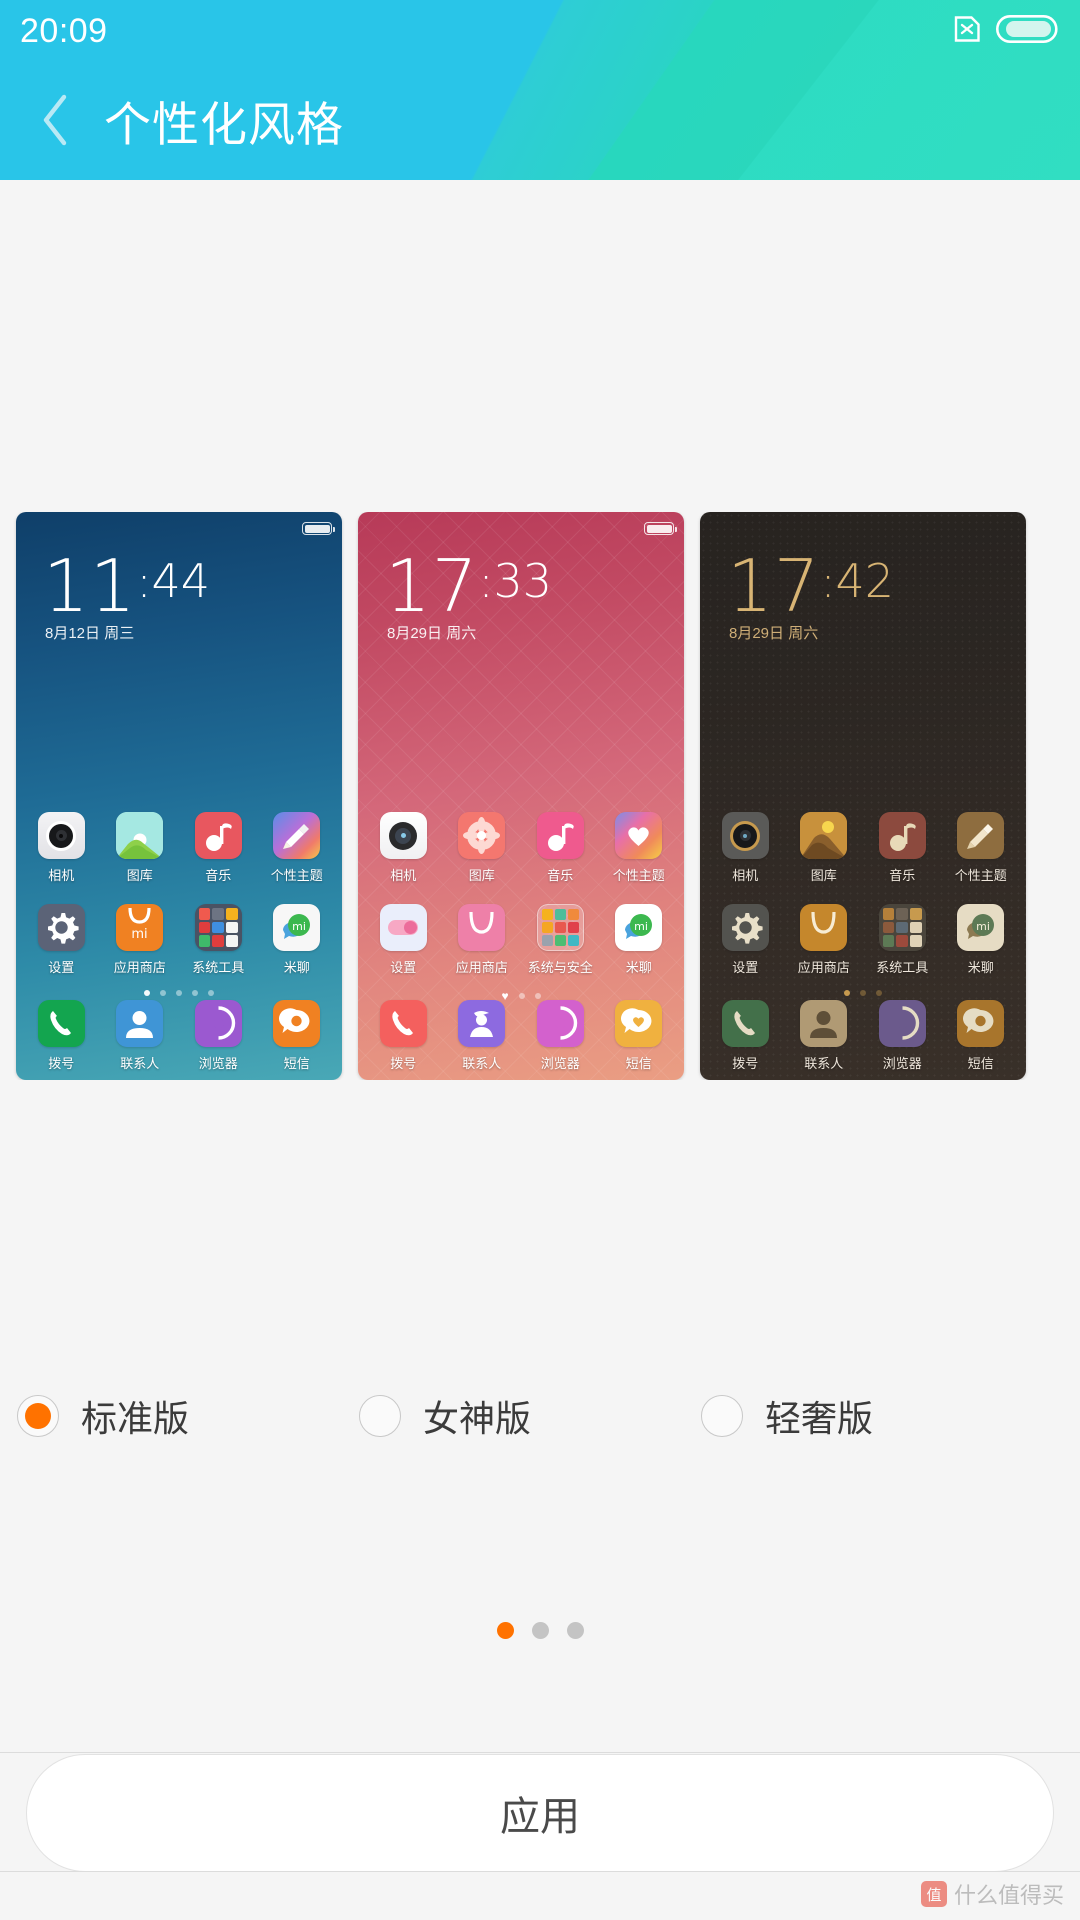 The image size is (1080, 1920). Describe the element at coordinates (296, 1063) in the screenshot. I see `app-label: 短信` at that location.